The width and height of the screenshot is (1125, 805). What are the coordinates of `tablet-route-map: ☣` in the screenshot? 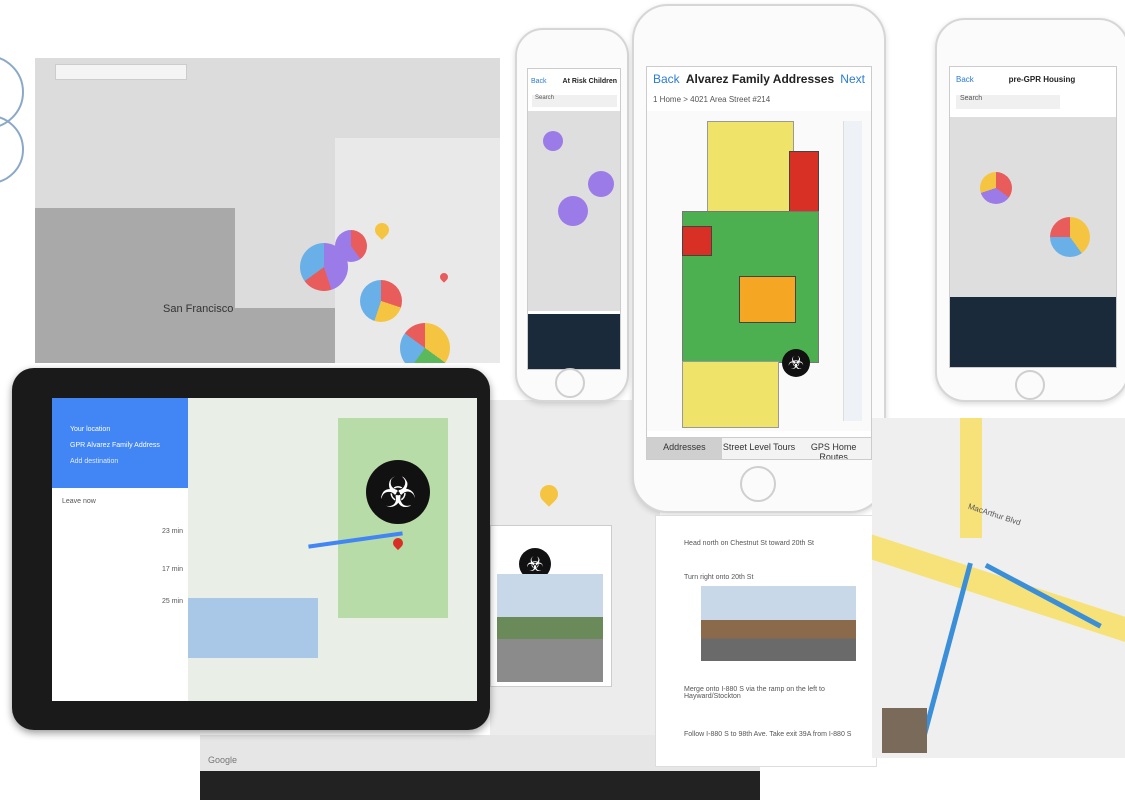 It's located at (332, 549).